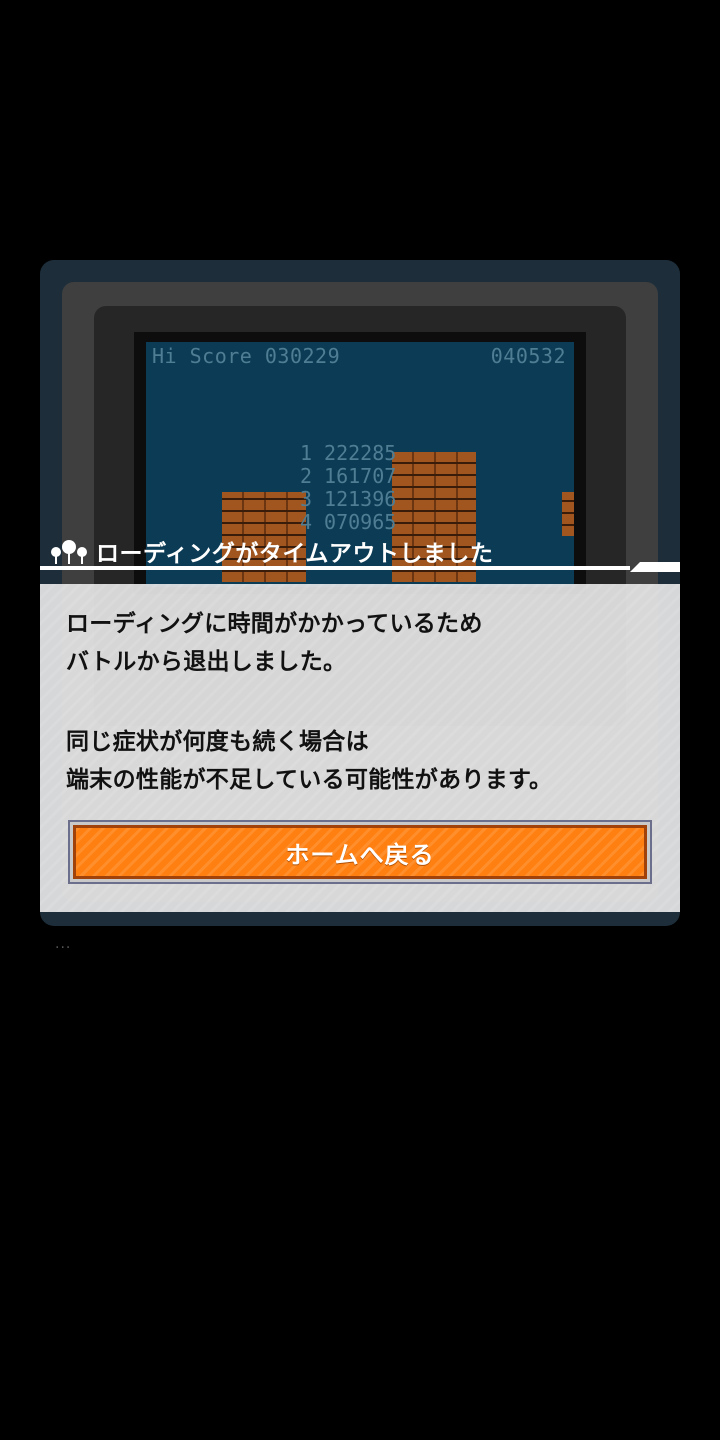 This screenshot has width=720, height=1440. I want to click on rank-score: 121396, so click(360, 499).